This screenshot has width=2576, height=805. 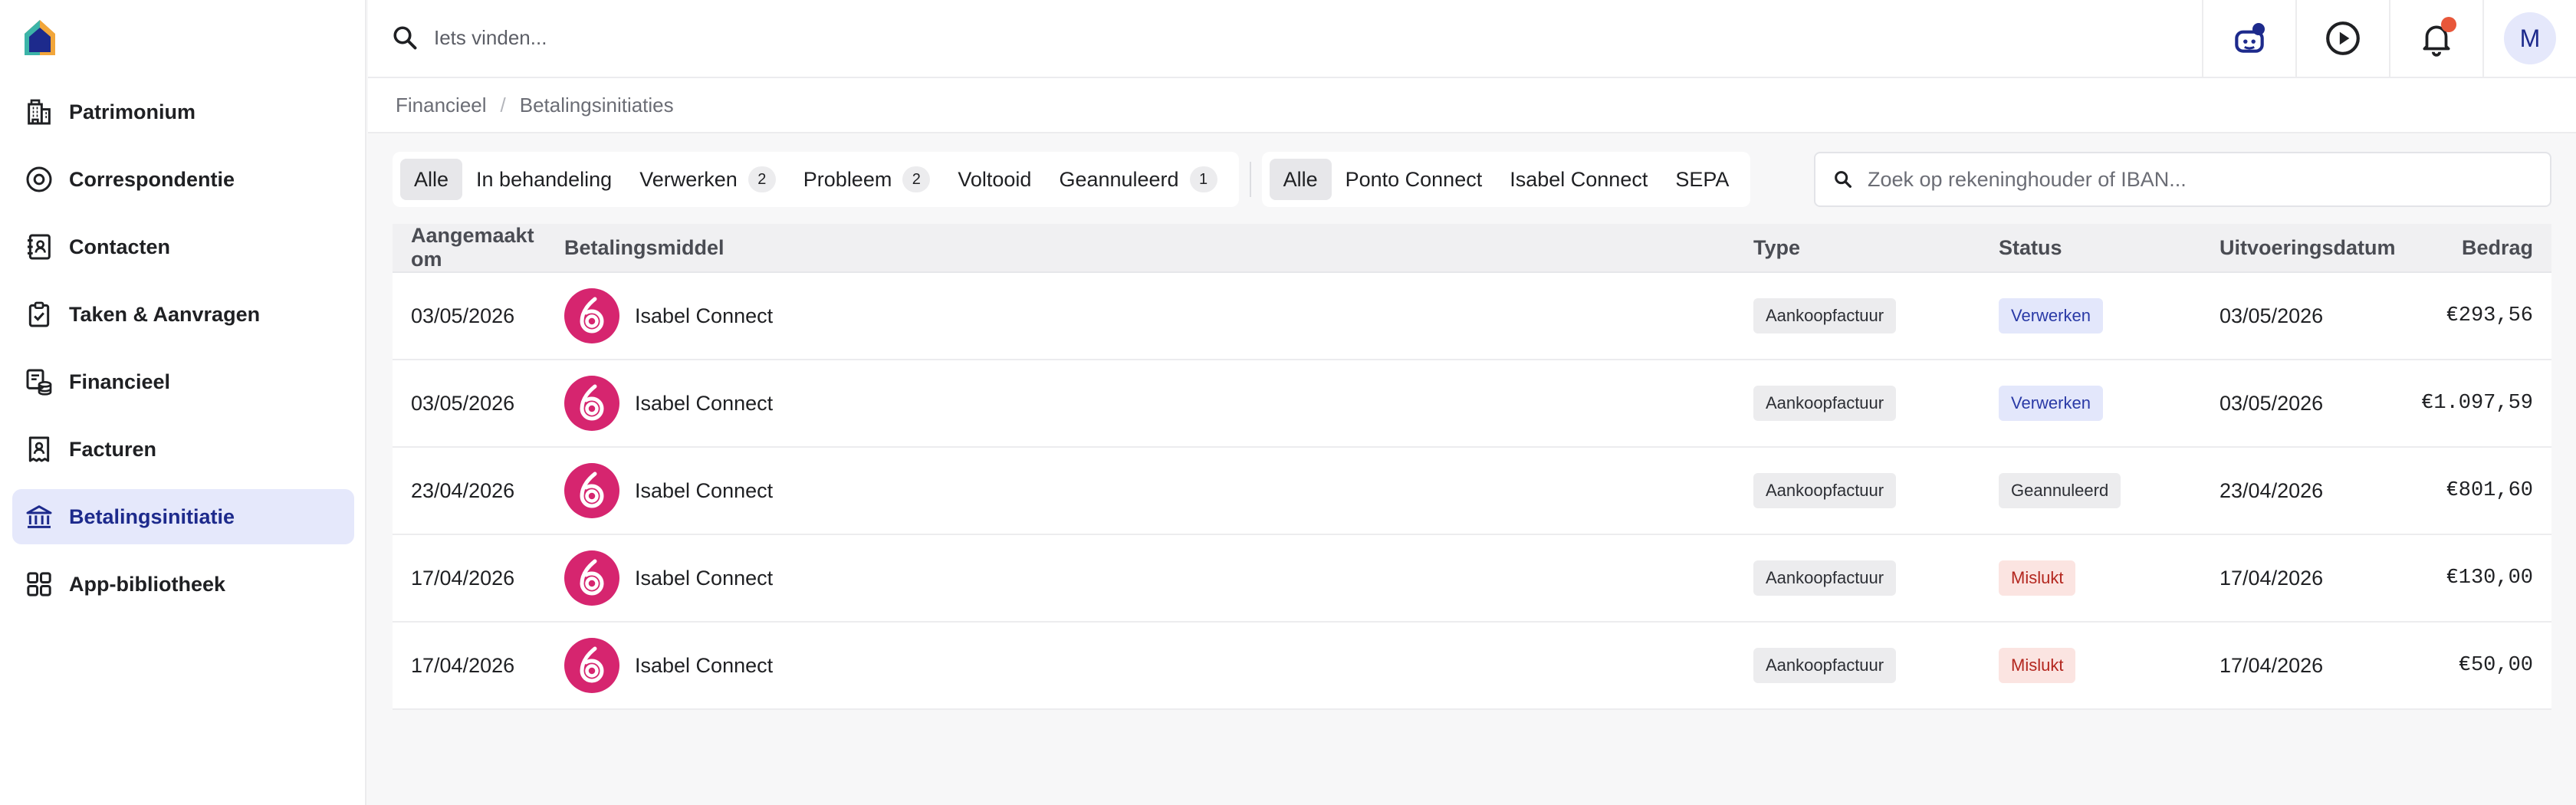 I want to click on filter-label: Ponto Connect, so click(x=1414, y=179).